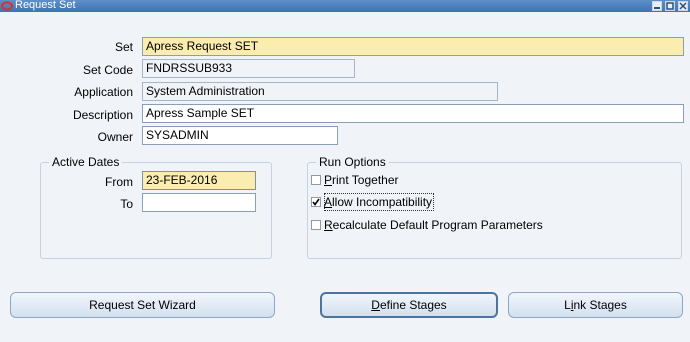 This screenshot has height=342, width=690. What do you see at coordinates (126, 204) in the screenshot?
I see `to-label: To` at bounding box center [126, 204].